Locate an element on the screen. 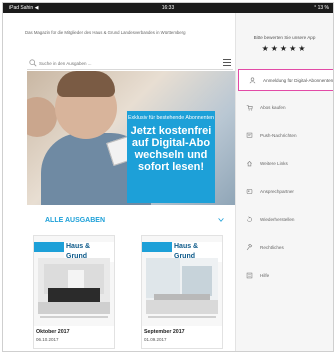  menu-item-label: Weitere Links is located at coordinates (274, 163).